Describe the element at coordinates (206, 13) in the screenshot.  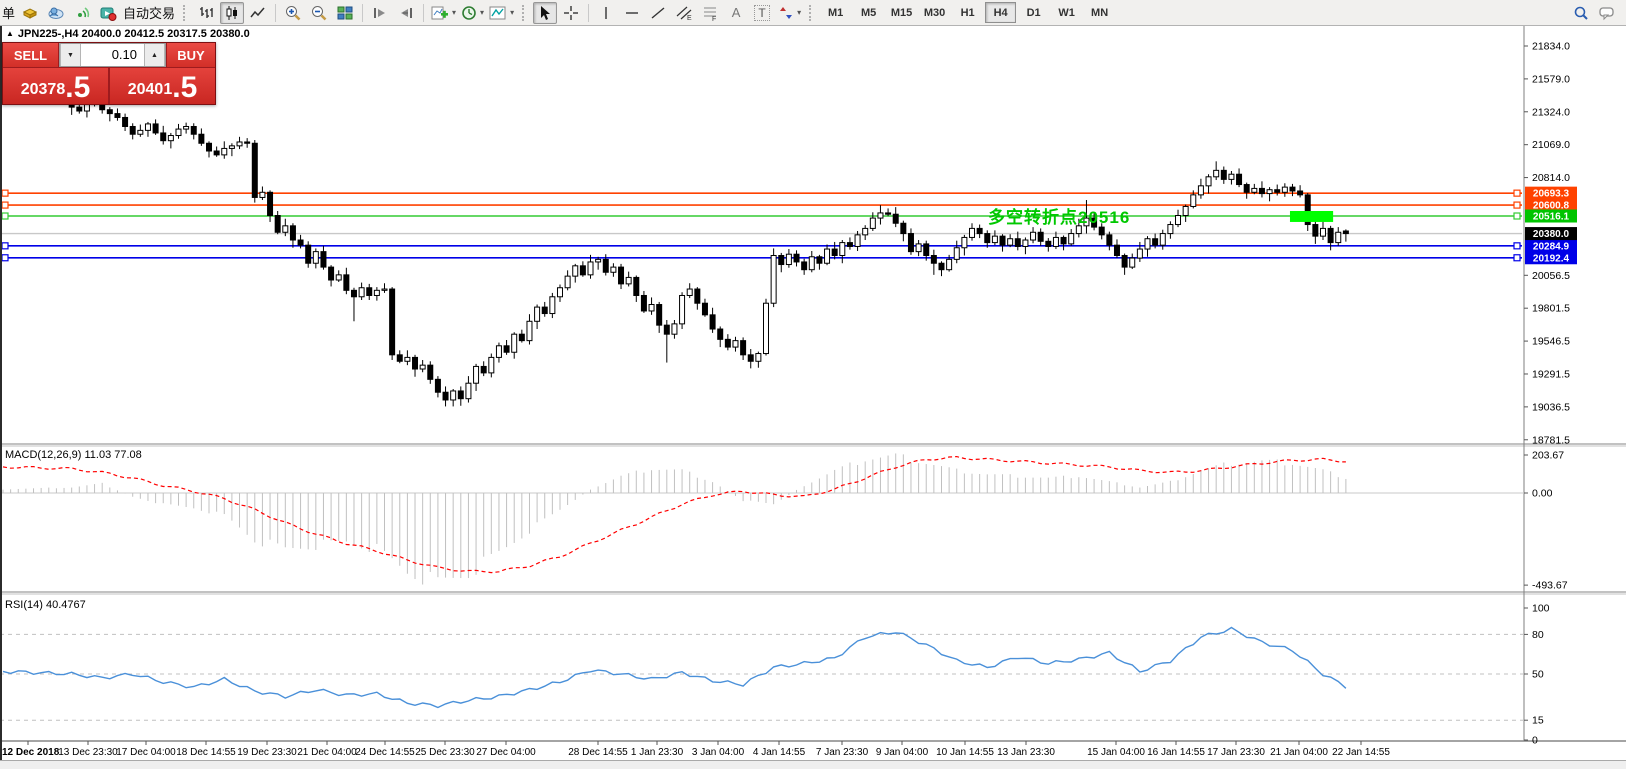
I see `bar-chart-icon` at that location.